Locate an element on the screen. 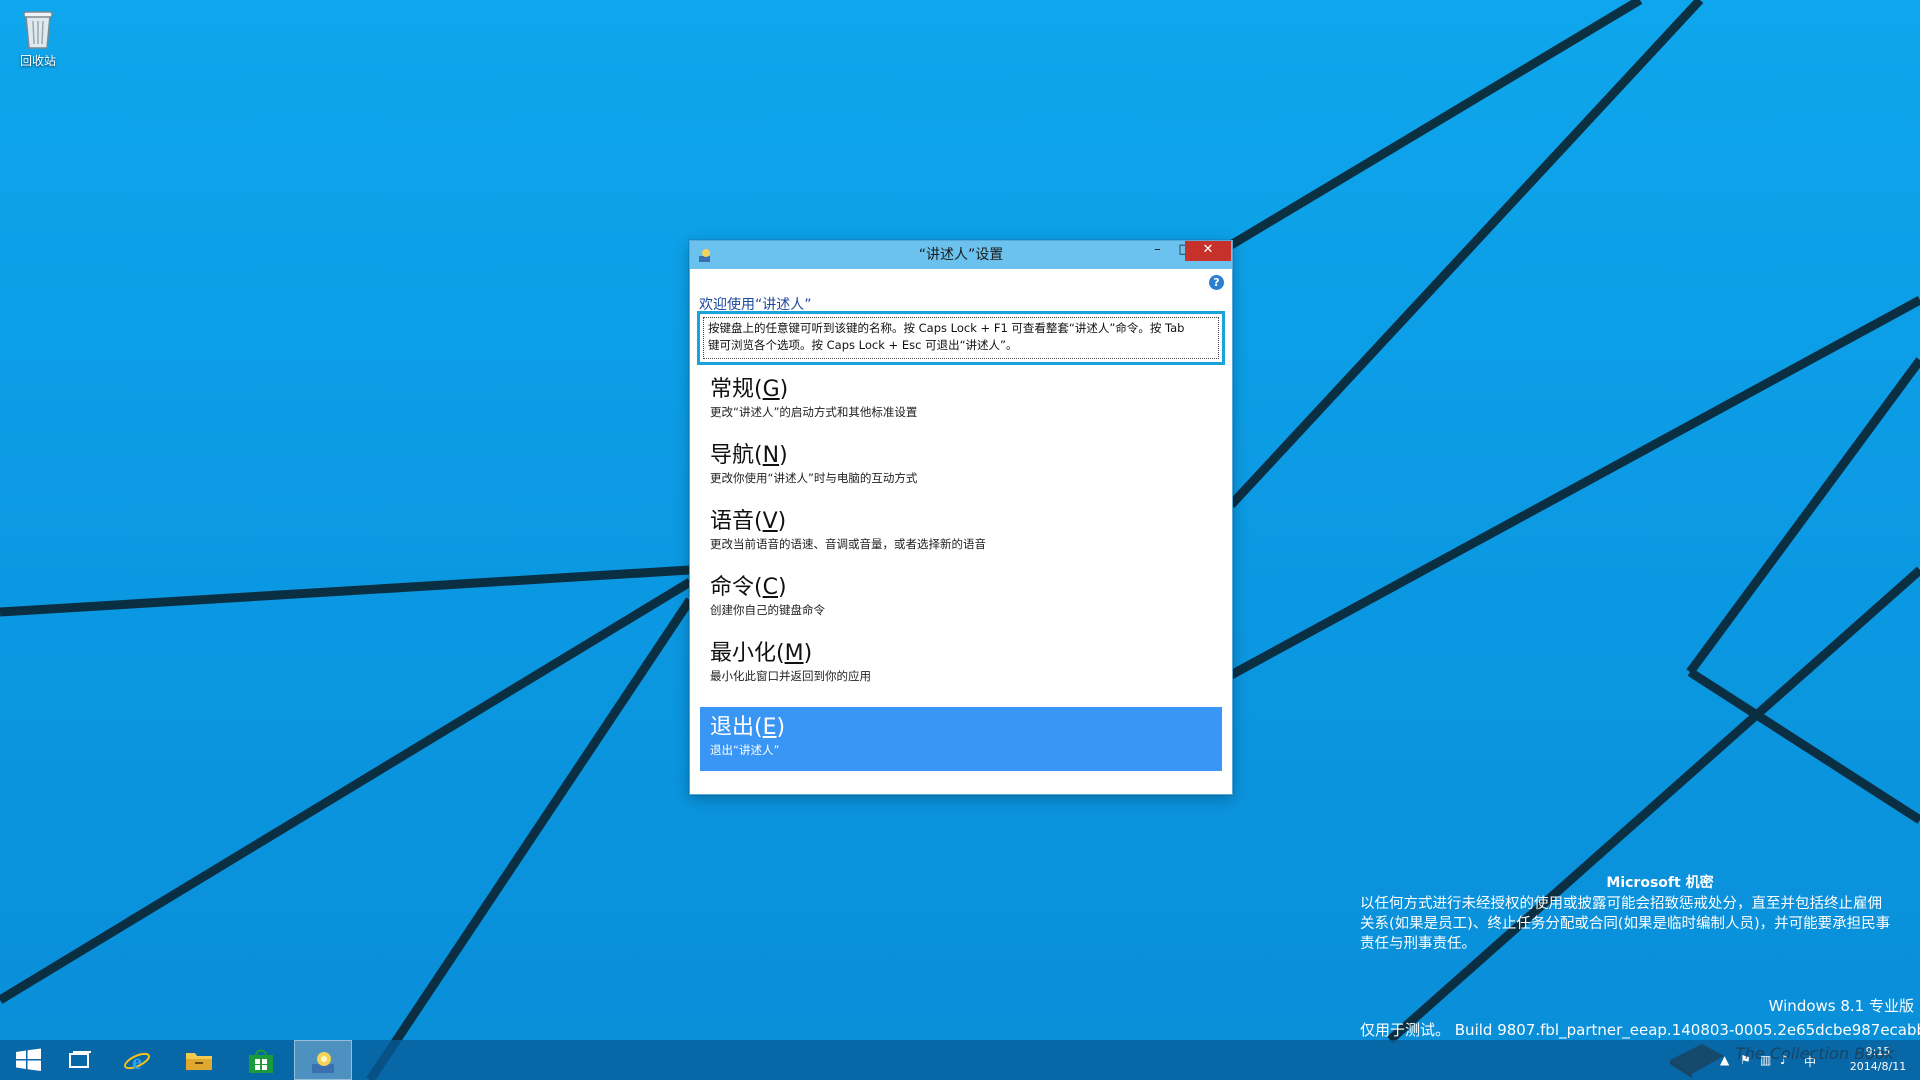 The width and height of the screenshot is (1920, 1080). store-bag-icon is located at coordinates (261, 1061).